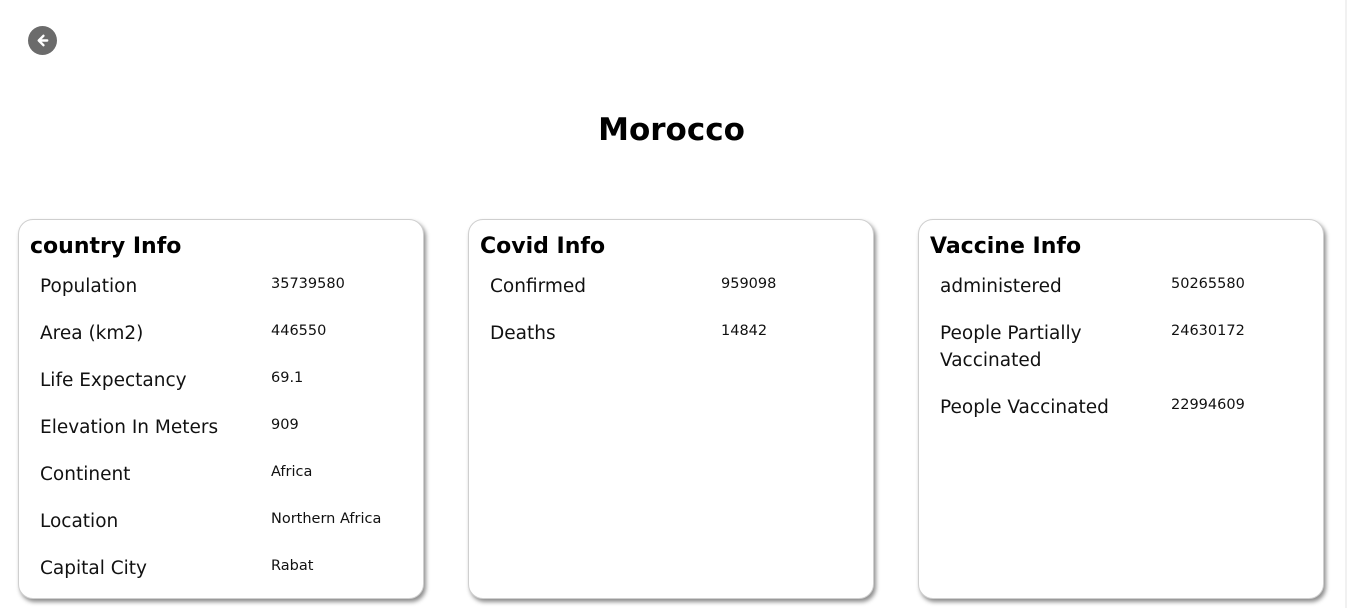 The height and width of the screenshot is (608, 1347). What do you see at coordinates (1130, 286) in the screenshot?
I see `info-row: administered 50265580` at bounding box center [1130, 286].